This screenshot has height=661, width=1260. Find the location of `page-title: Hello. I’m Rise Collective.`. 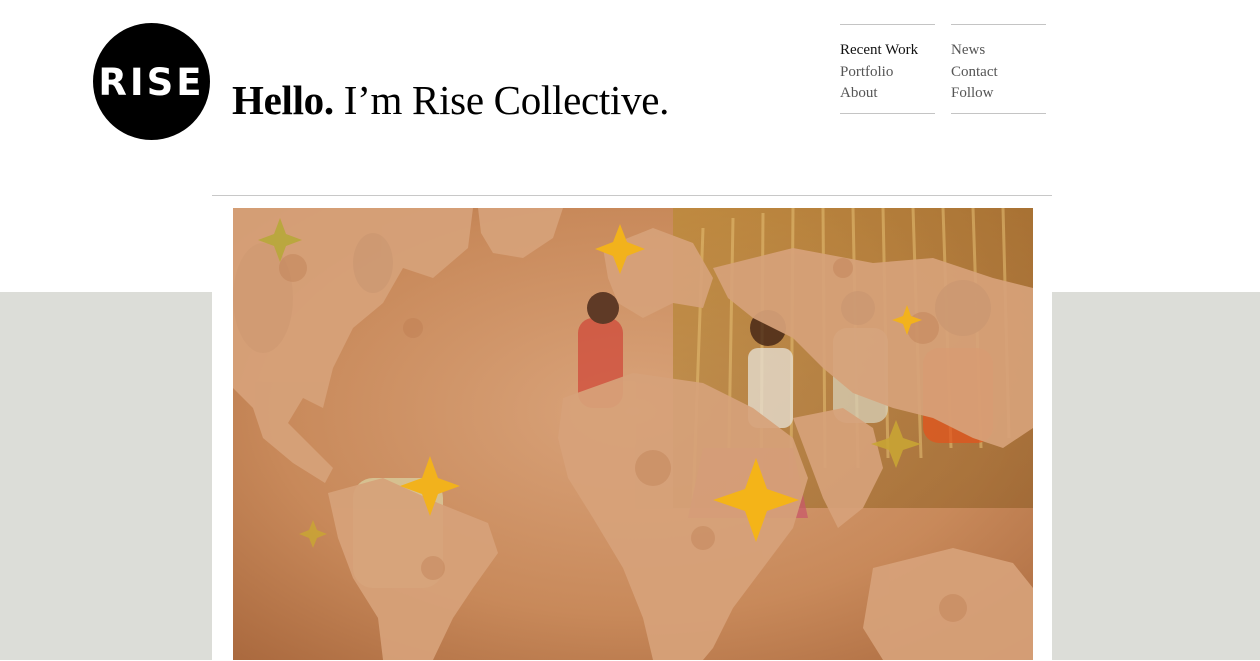

page-title: Hello. I’m Rise Collective. is located at coordinates (450, 100).